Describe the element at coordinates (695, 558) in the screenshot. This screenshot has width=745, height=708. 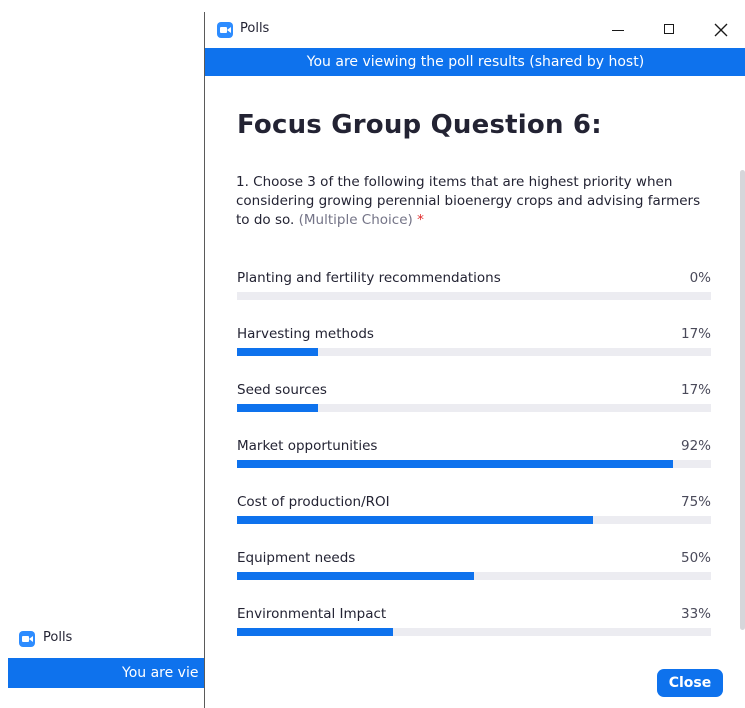
I see `answer-percent: 50%` at that location.